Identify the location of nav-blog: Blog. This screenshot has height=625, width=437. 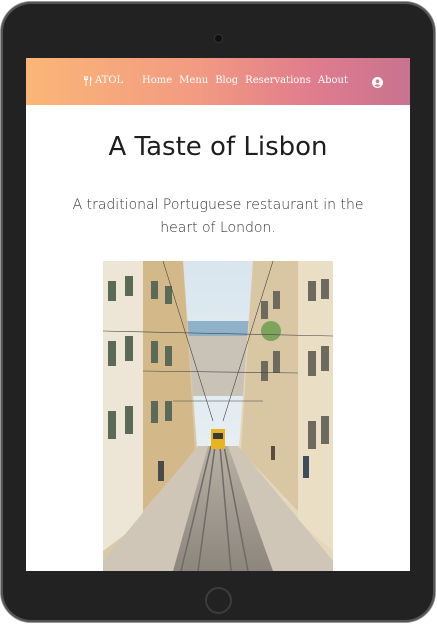
(226, 80).